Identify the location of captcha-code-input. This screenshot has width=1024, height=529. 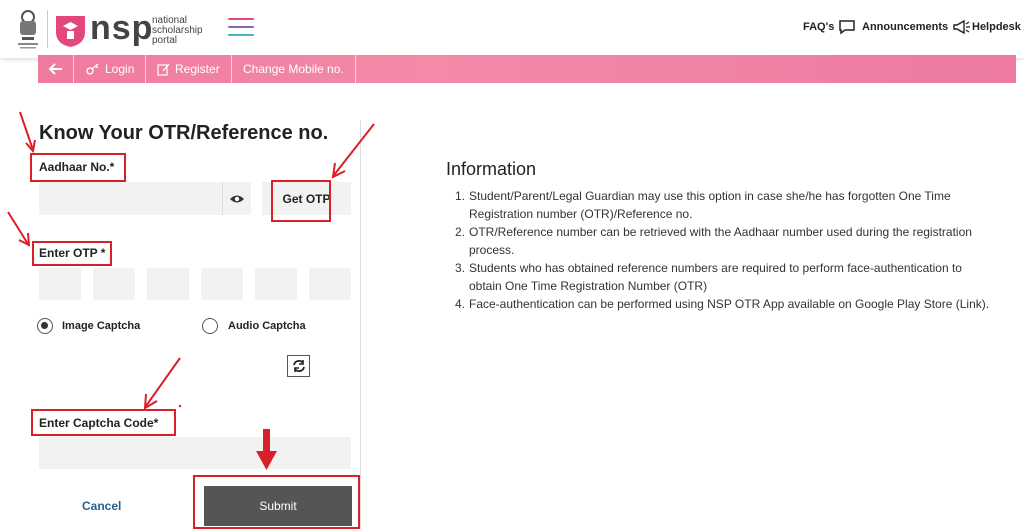
(195, 453).